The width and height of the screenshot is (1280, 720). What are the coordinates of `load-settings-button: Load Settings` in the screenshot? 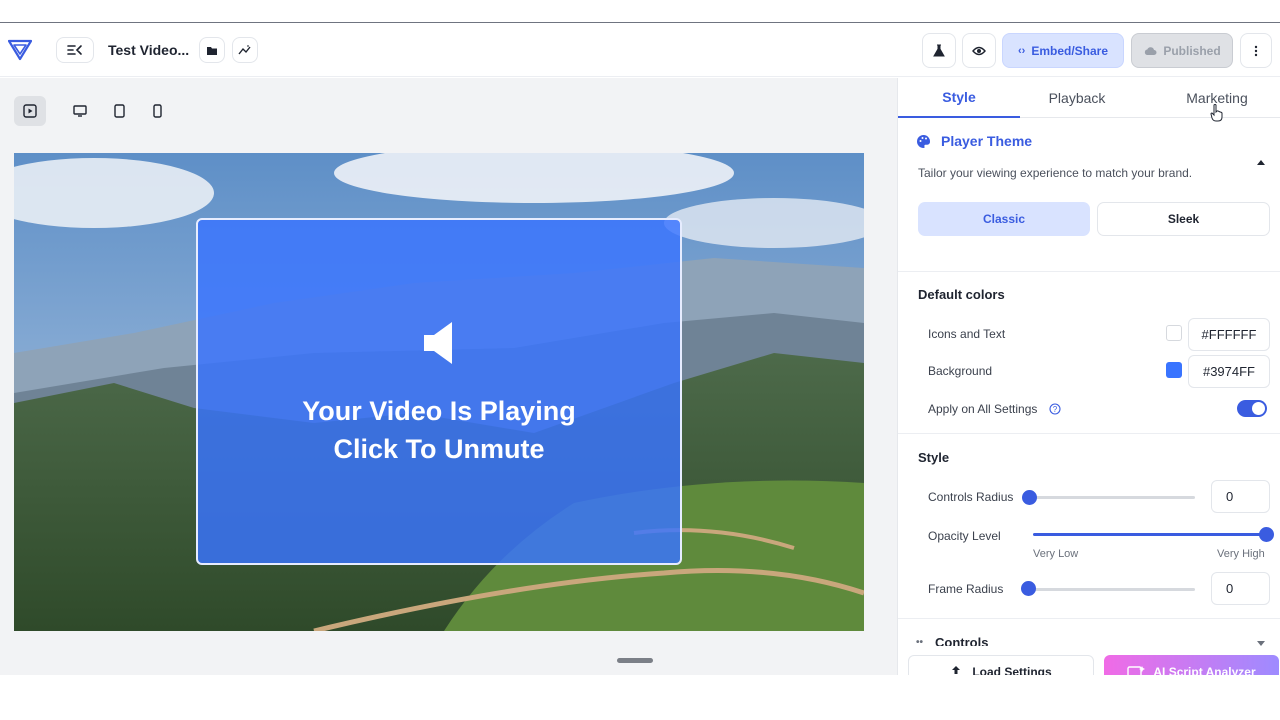 It's located at (1001, 665).